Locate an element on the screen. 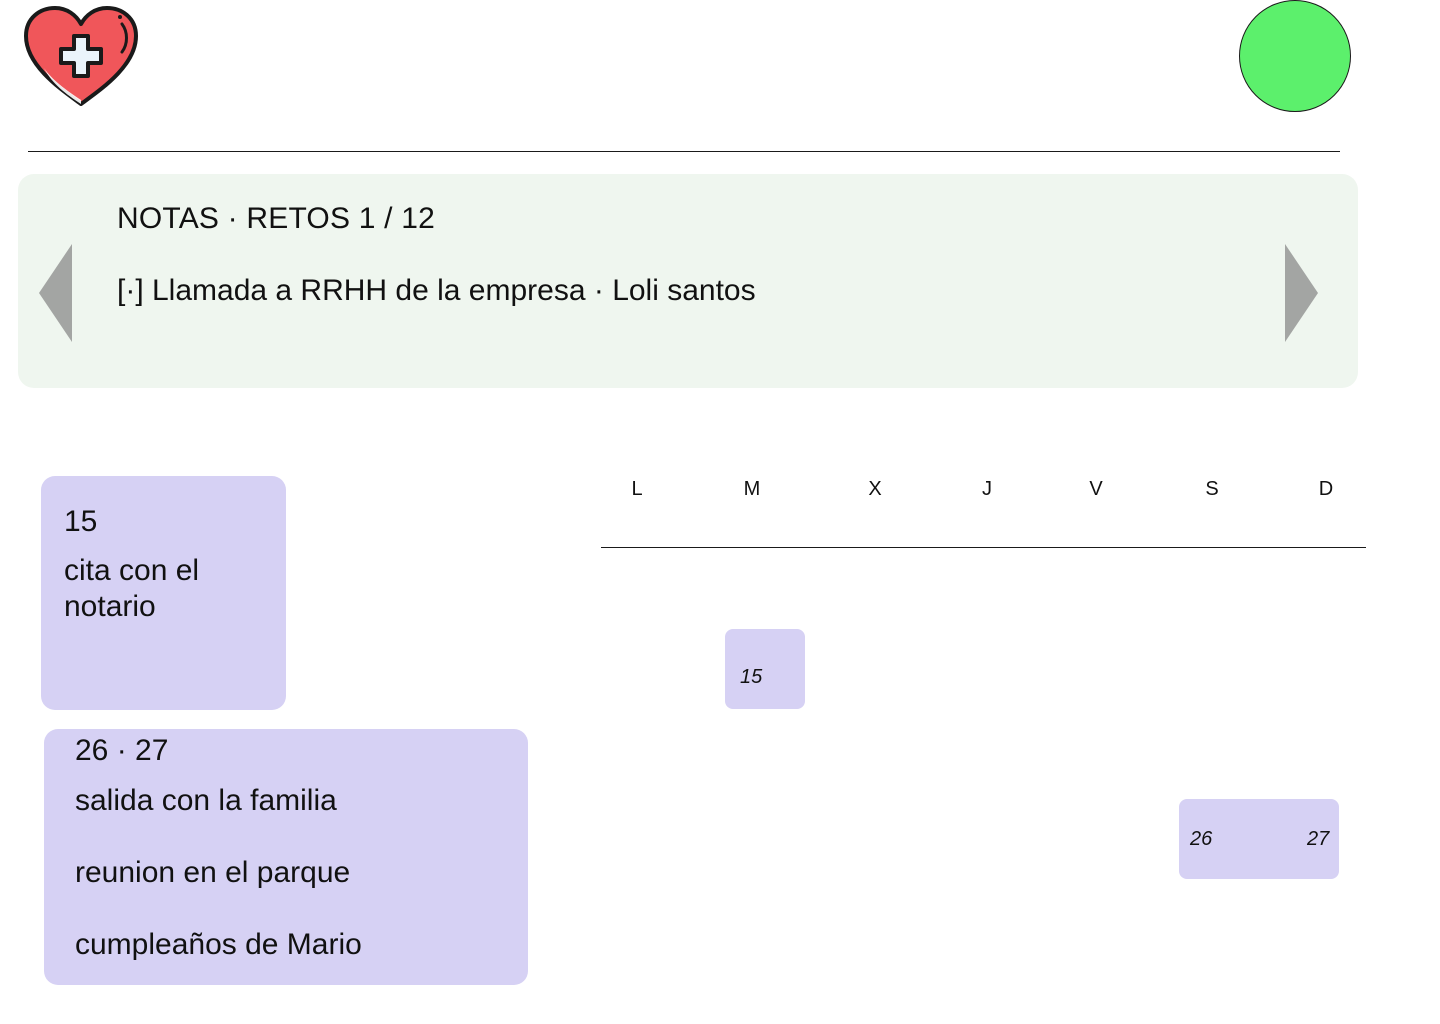 This screenshot has width=1440, height=1024. event-card-item: reunion en el parque is located at coordinates (213, 872).